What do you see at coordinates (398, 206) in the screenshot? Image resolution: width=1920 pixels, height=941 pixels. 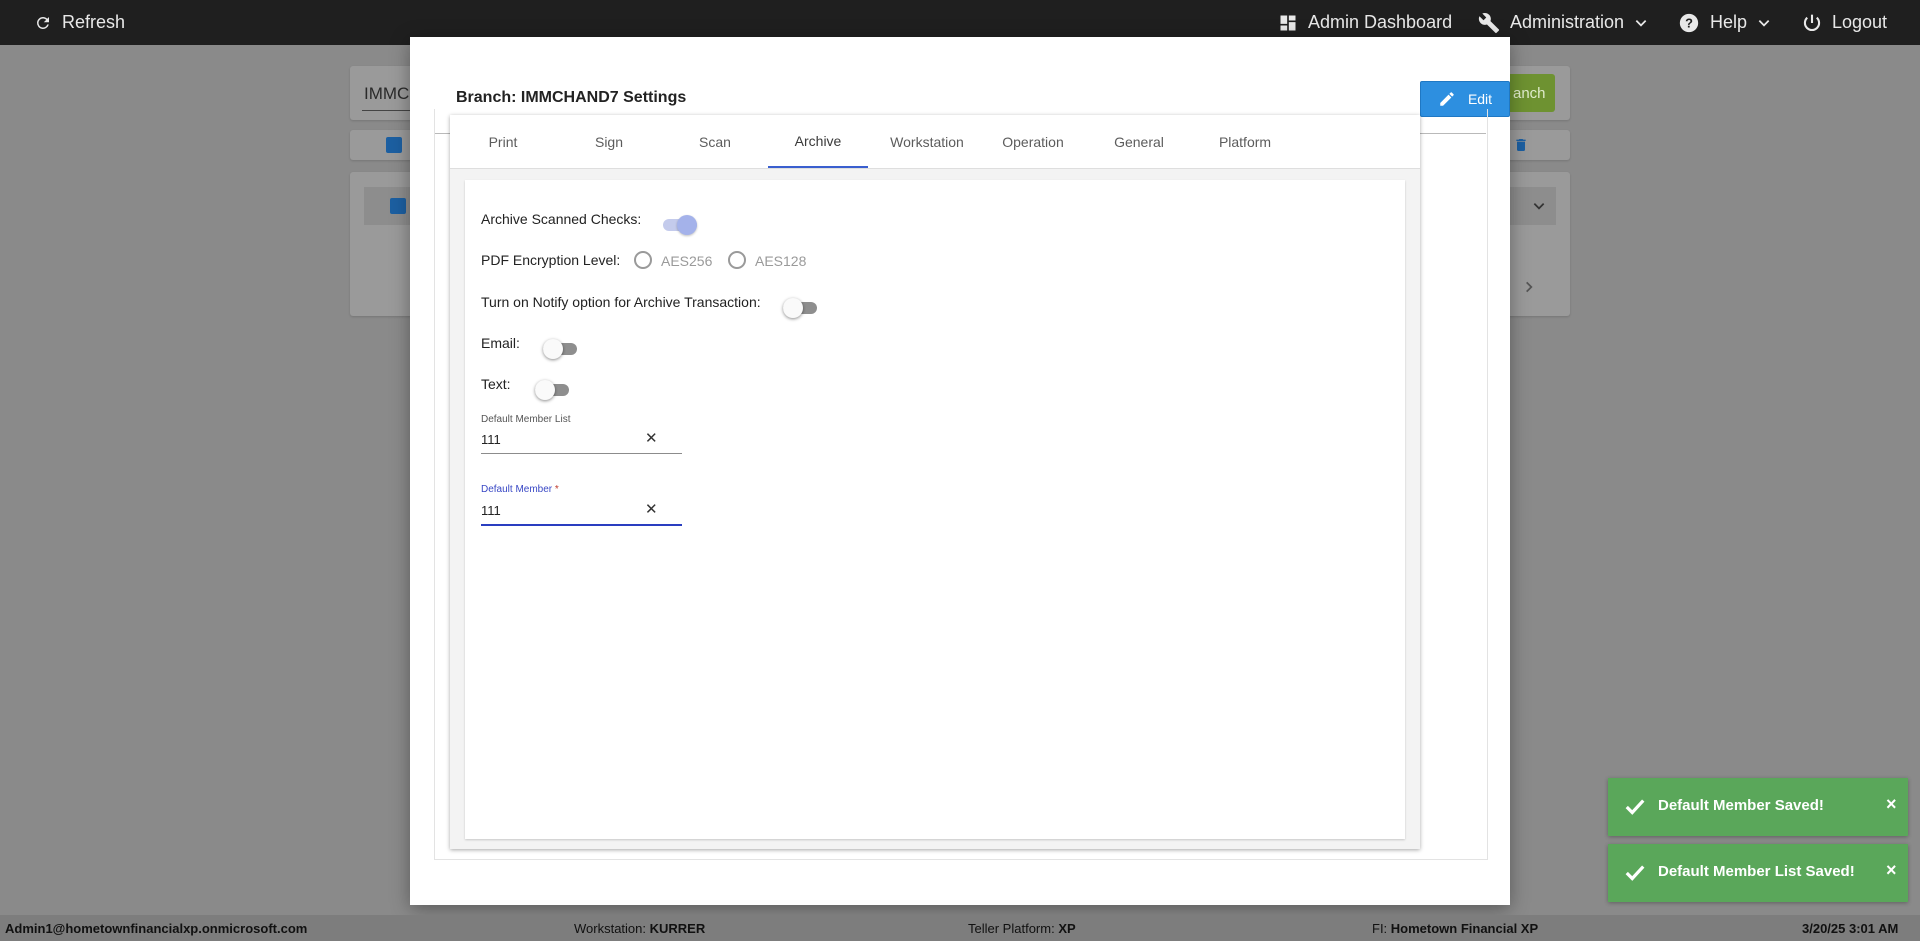 I see `background-row-checkbox` at bounding box center [398, 206].